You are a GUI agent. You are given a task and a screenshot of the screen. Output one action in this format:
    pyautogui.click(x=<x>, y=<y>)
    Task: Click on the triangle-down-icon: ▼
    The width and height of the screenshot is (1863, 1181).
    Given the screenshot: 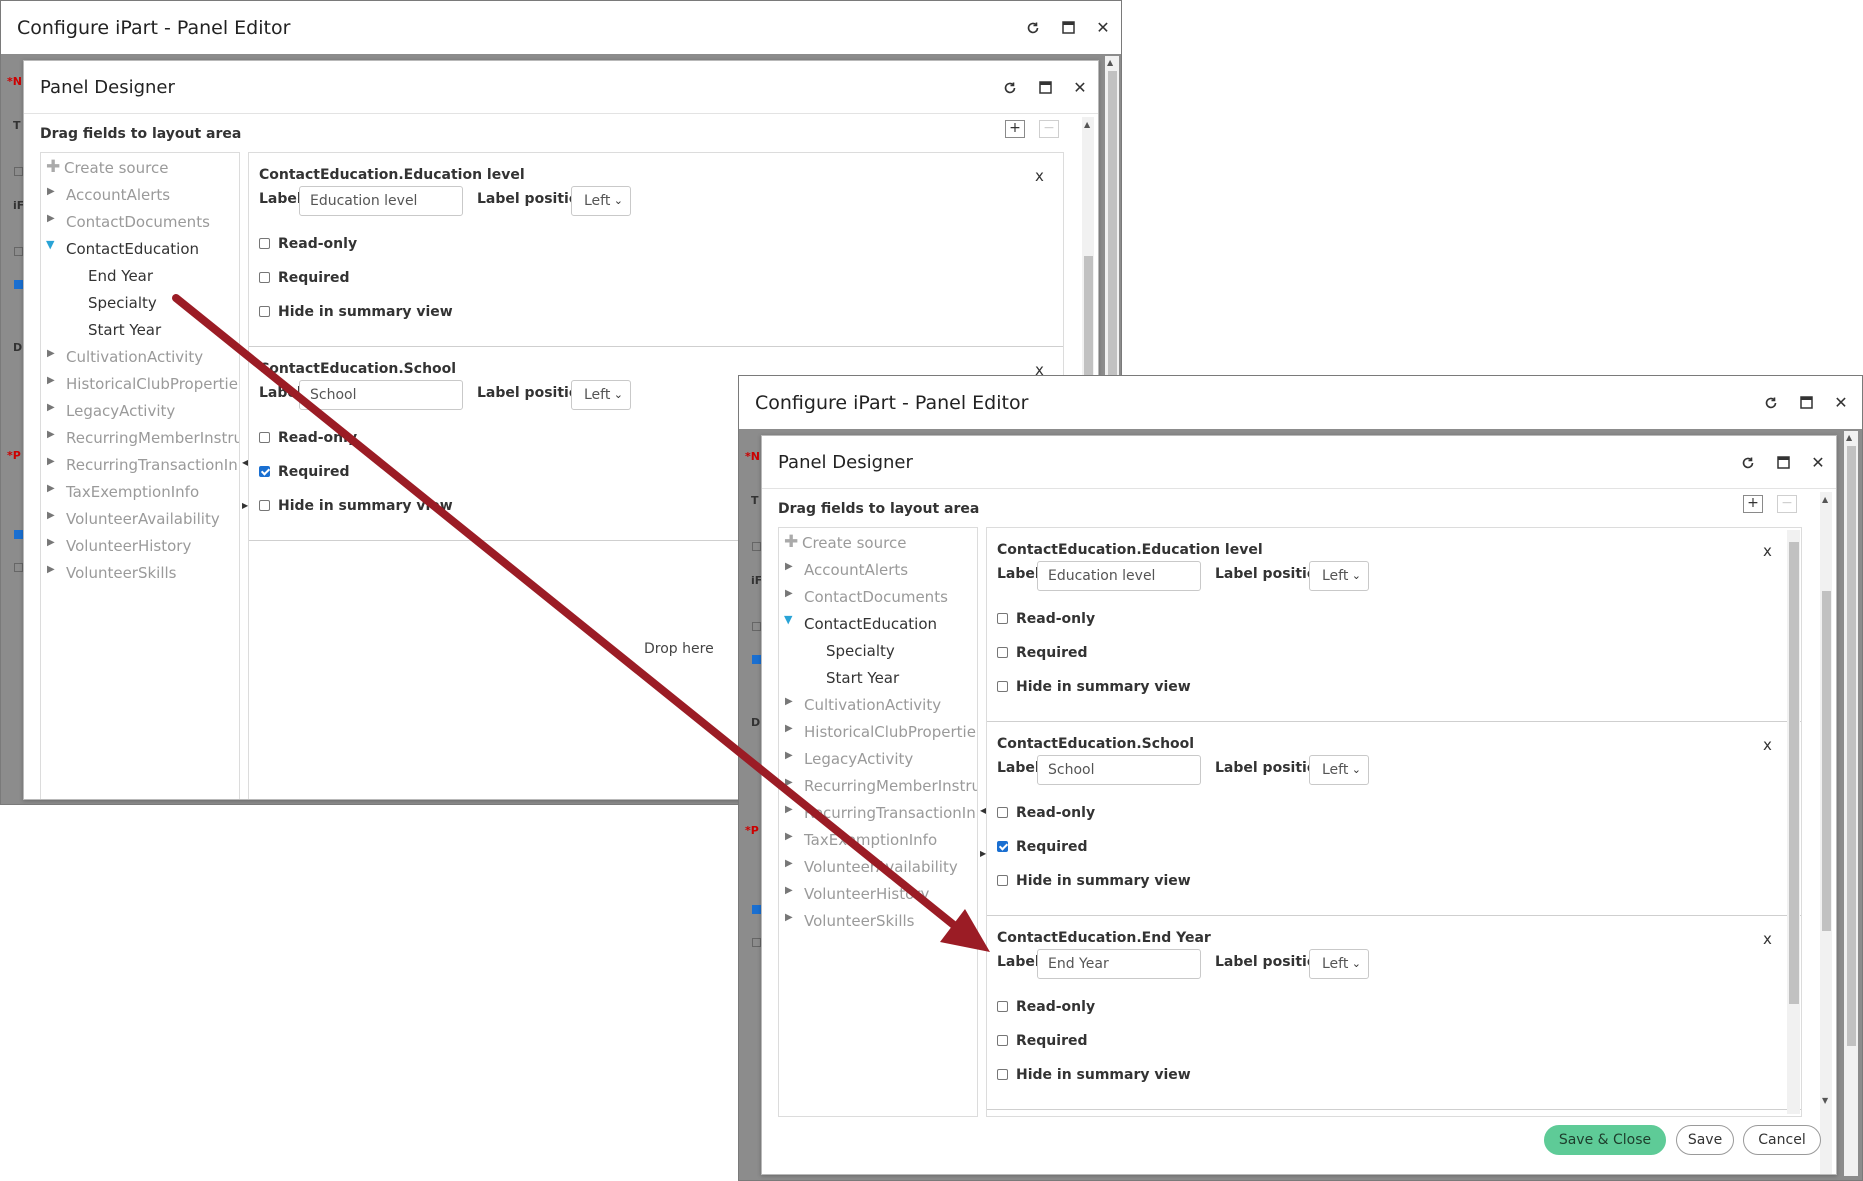 What is the action you would take?
    pyautogui.click(x=788, y=619)
    